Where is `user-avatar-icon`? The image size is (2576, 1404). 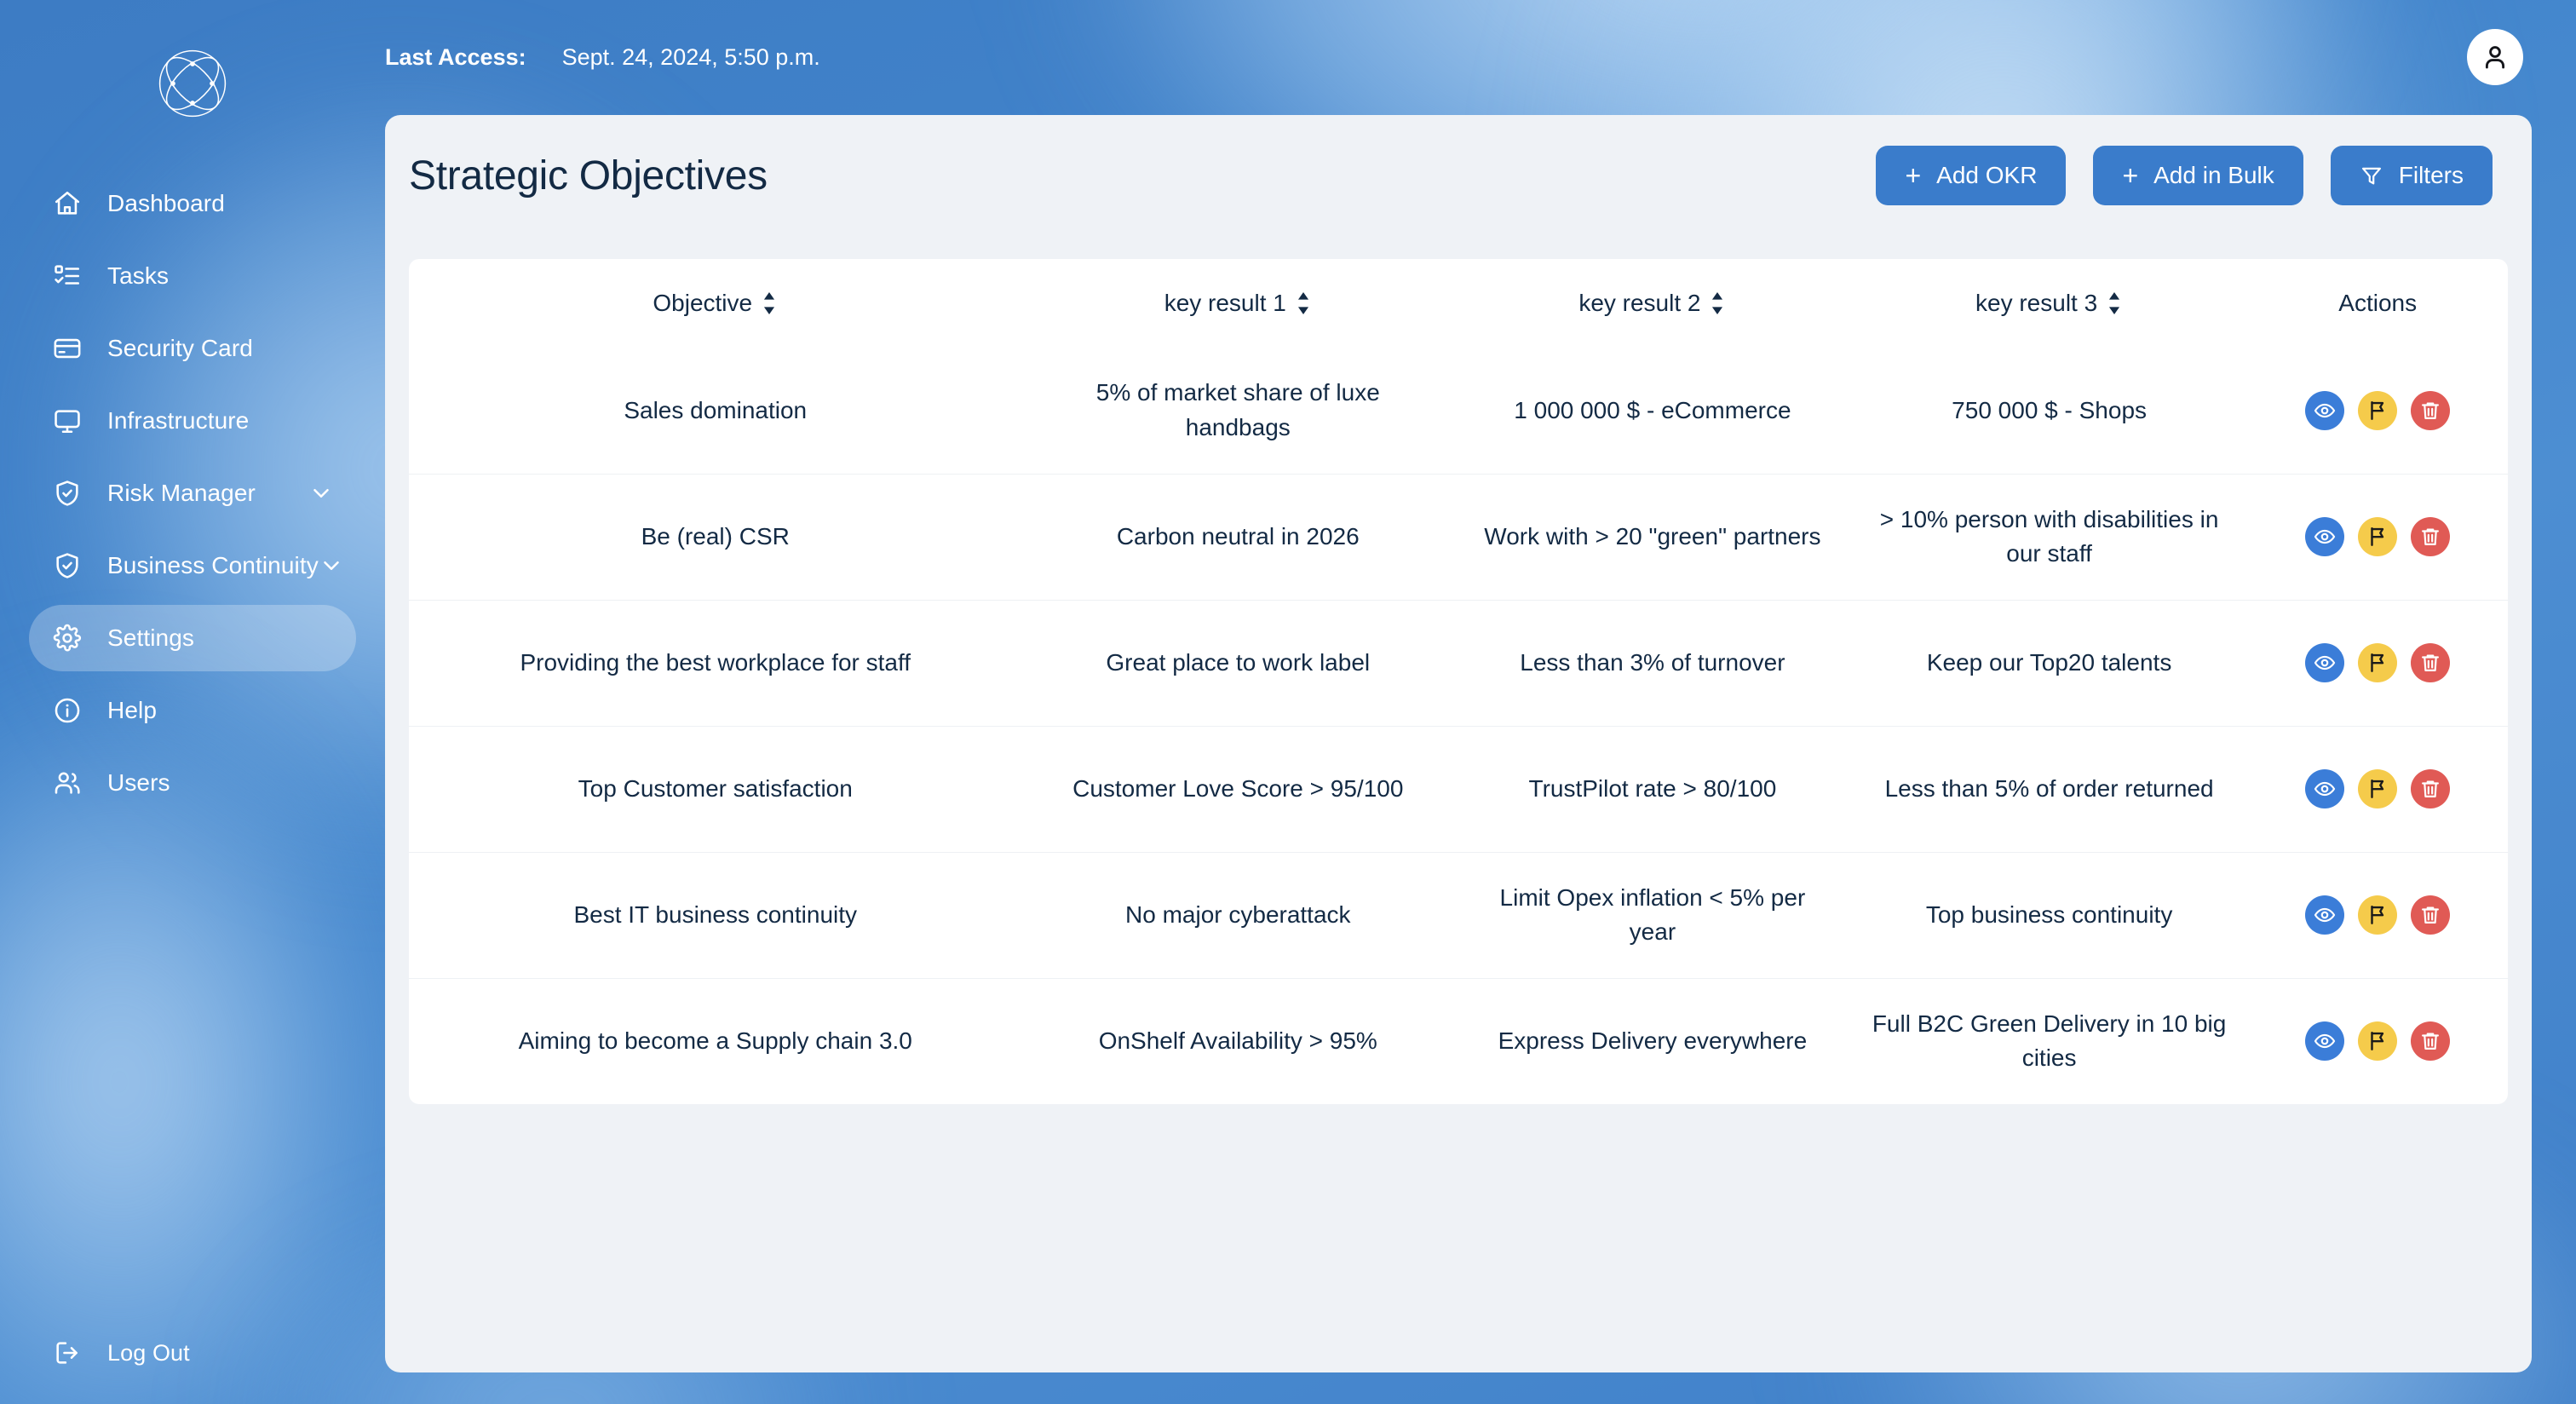 user-avatar-icon is located at coordinates (2495, 57).